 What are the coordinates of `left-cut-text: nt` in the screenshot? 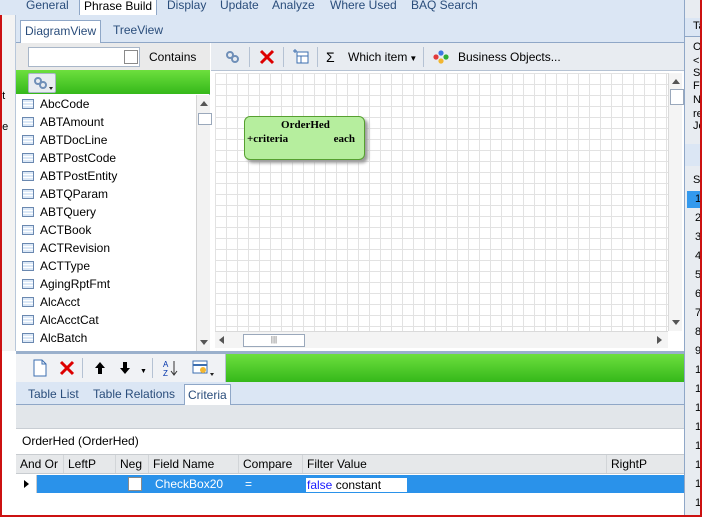 It's located at (4, 96).